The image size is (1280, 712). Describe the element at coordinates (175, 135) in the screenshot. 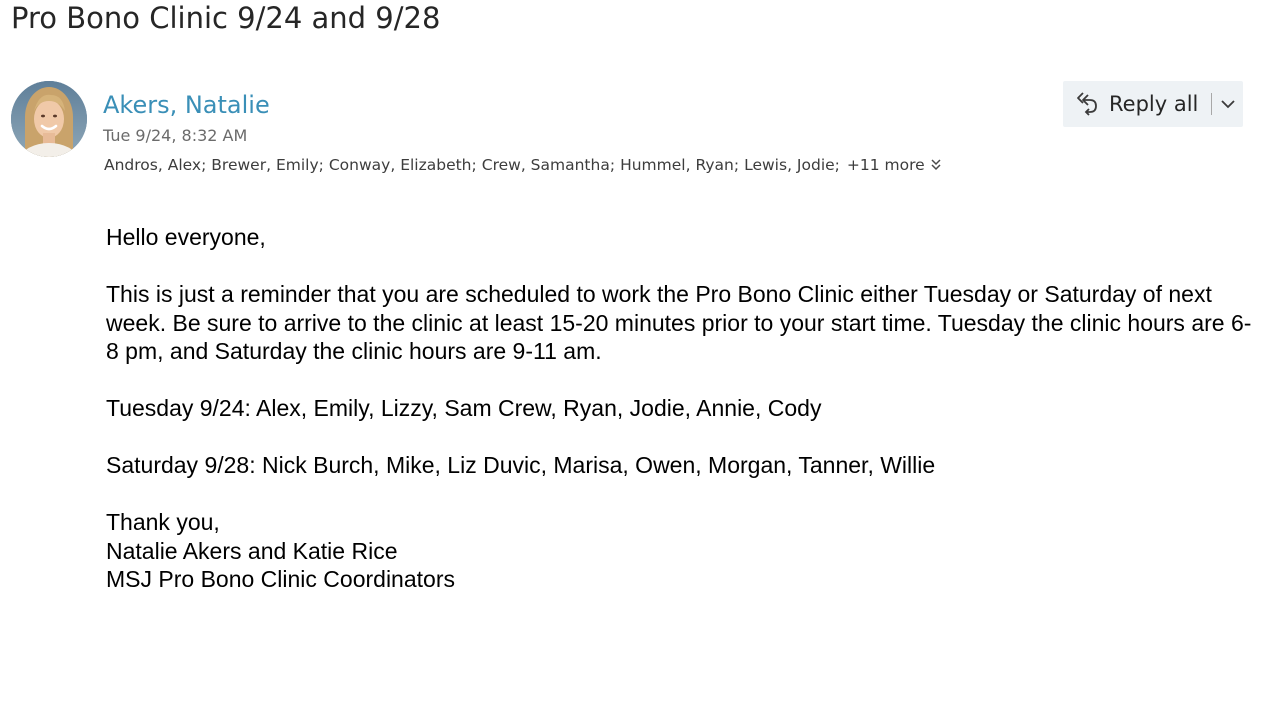

I see `sent-date: Tue 9/24, 8:32 AM` at that location.